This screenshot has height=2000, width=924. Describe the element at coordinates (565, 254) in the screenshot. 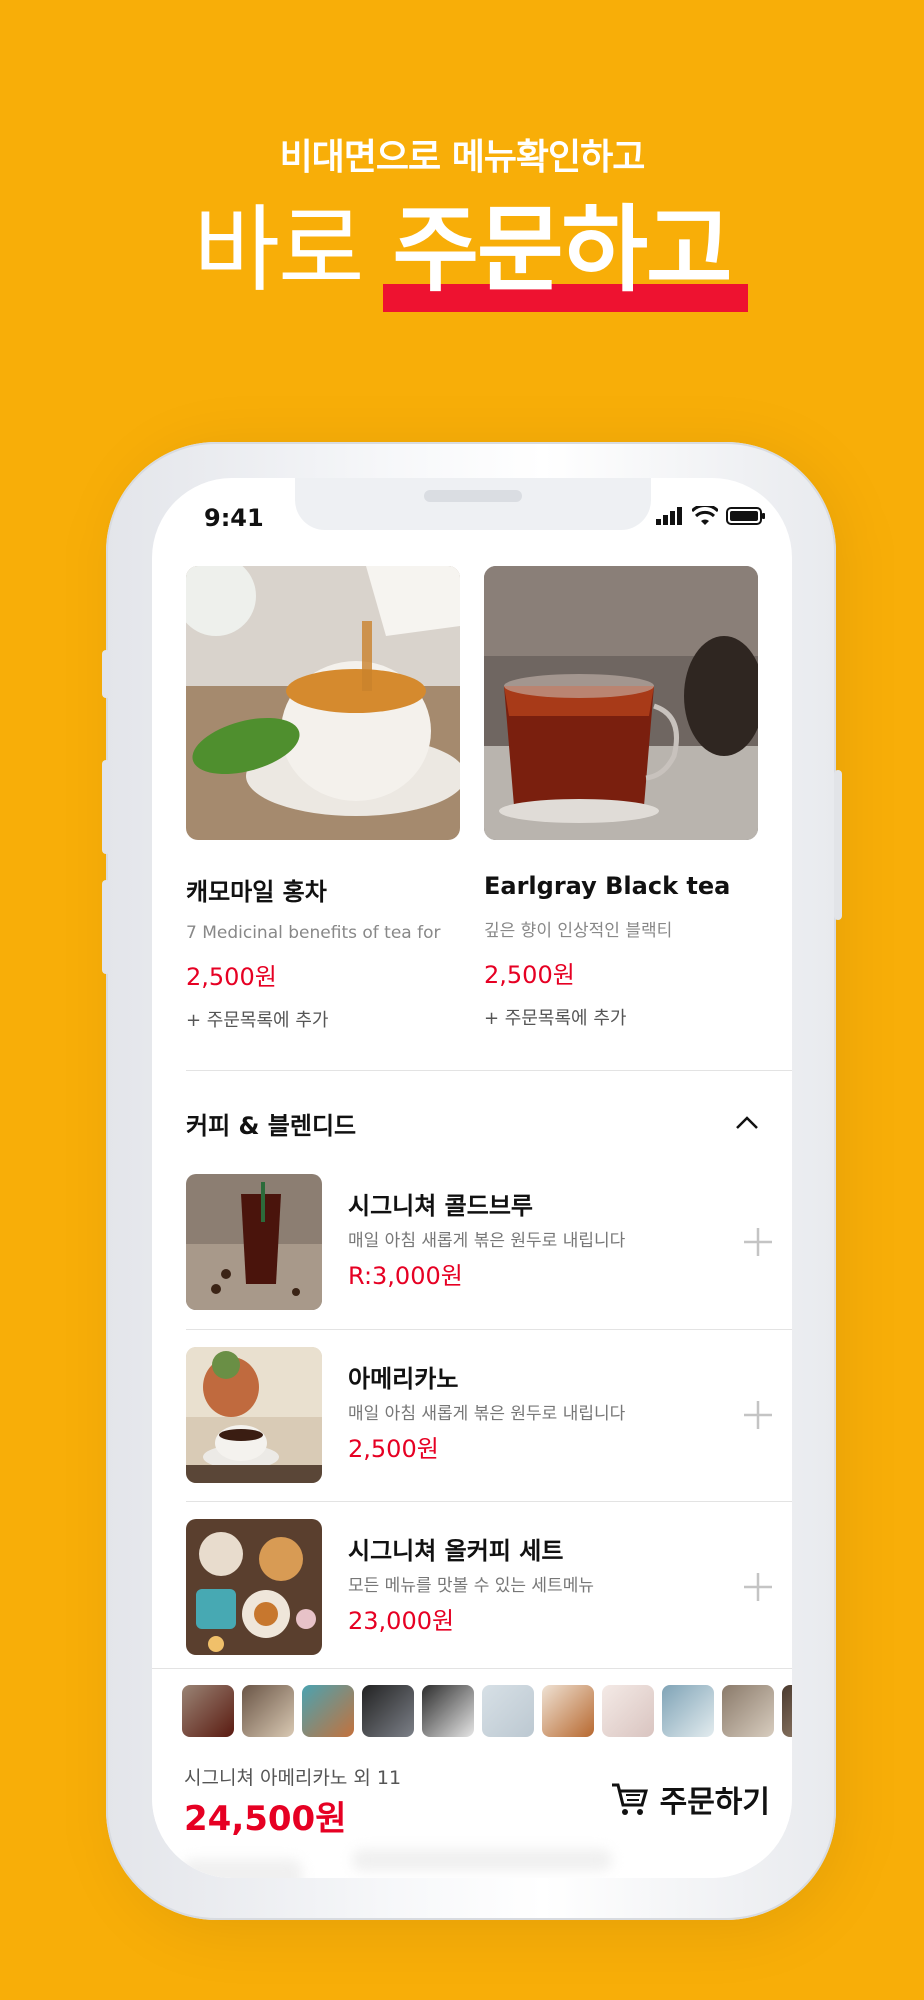

I see `headline-title-bold: 주문하고` at that location.